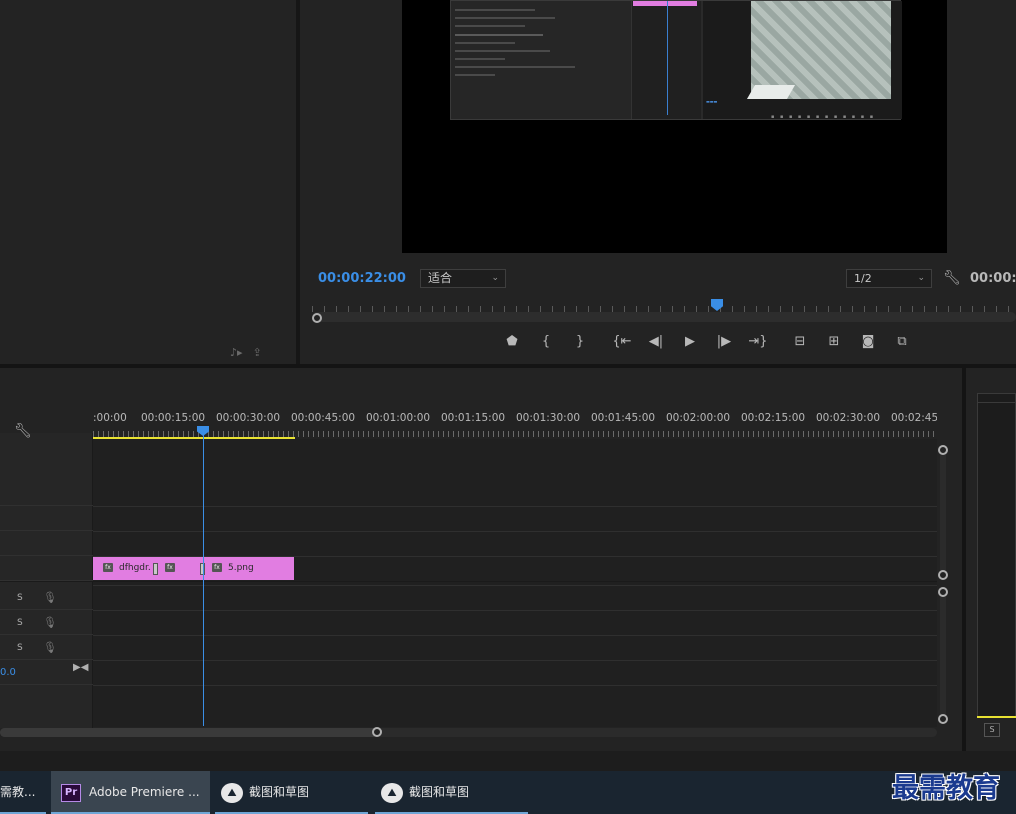 The width and height of the screenshot is (1016, 814). I want to click on embedded-photo, so click(821, 50).